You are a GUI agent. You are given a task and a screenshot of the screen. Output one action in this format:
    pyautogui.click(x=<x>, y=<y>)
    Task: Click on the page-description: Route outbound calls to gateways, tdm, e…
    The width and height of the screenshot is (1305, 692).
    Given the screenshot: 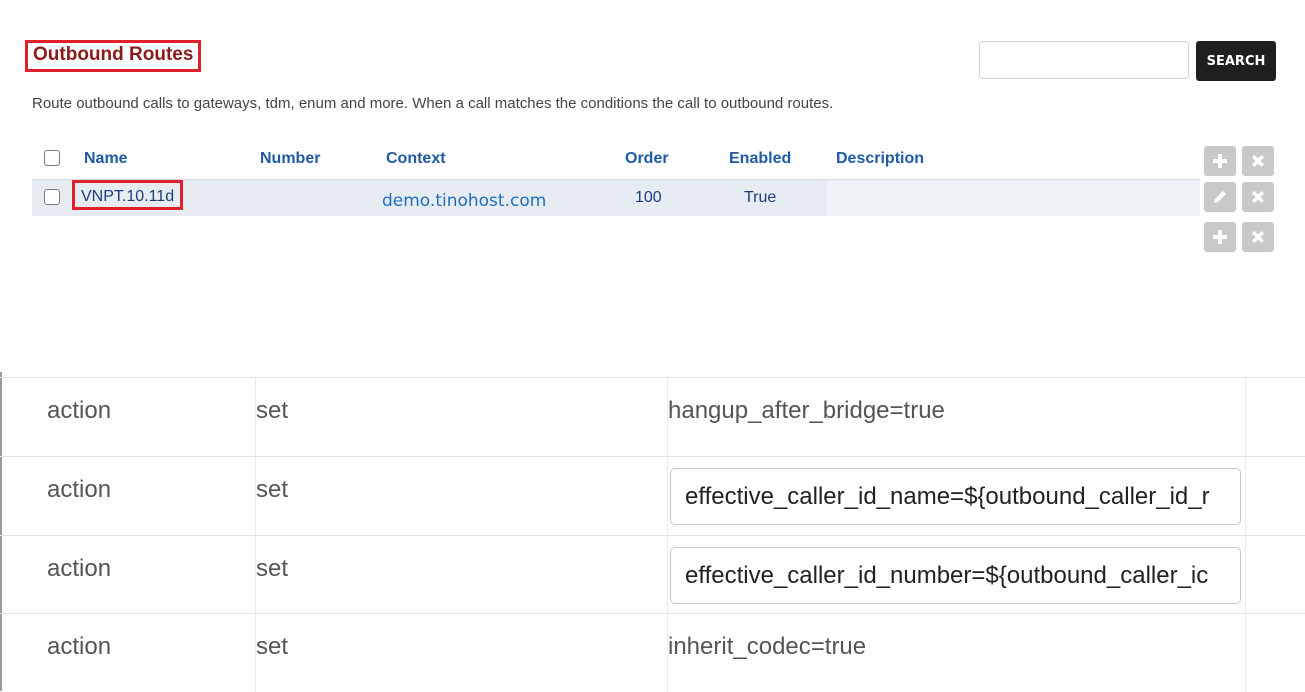 What is the action you would take?
    pyautogui.click(x=433, y=103)
    